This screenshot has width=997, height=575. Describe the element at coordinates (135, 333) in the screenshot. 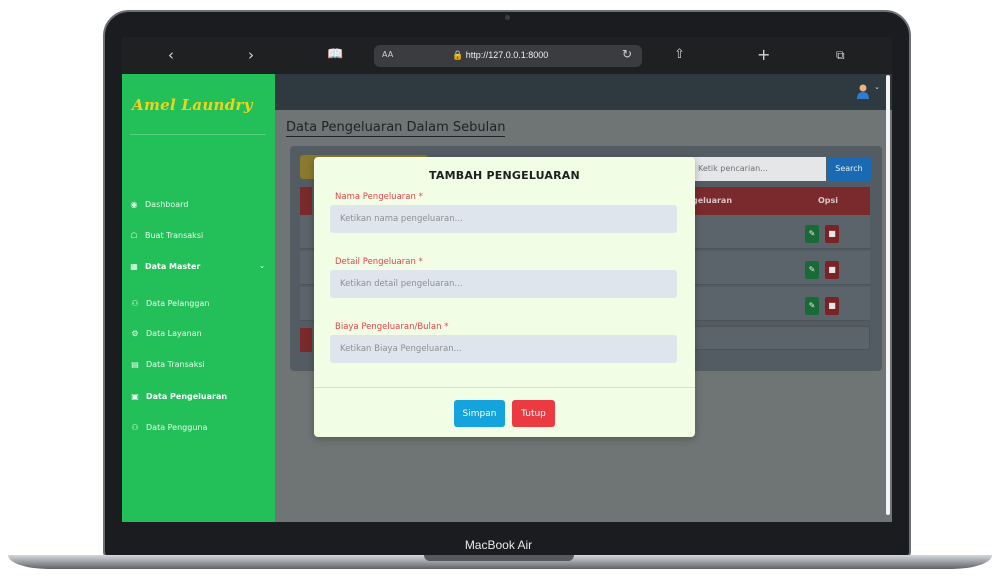

I see `service-icon: ⚙` at that location.